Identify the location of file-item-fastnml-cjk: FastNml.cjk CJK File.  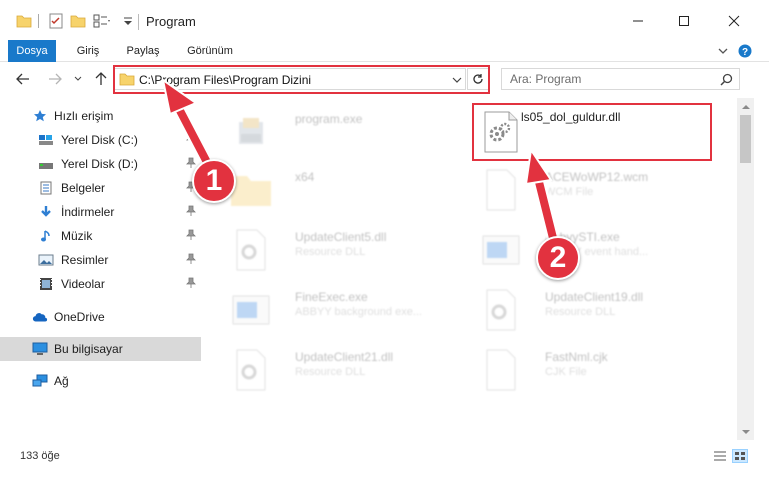
(600, 369).